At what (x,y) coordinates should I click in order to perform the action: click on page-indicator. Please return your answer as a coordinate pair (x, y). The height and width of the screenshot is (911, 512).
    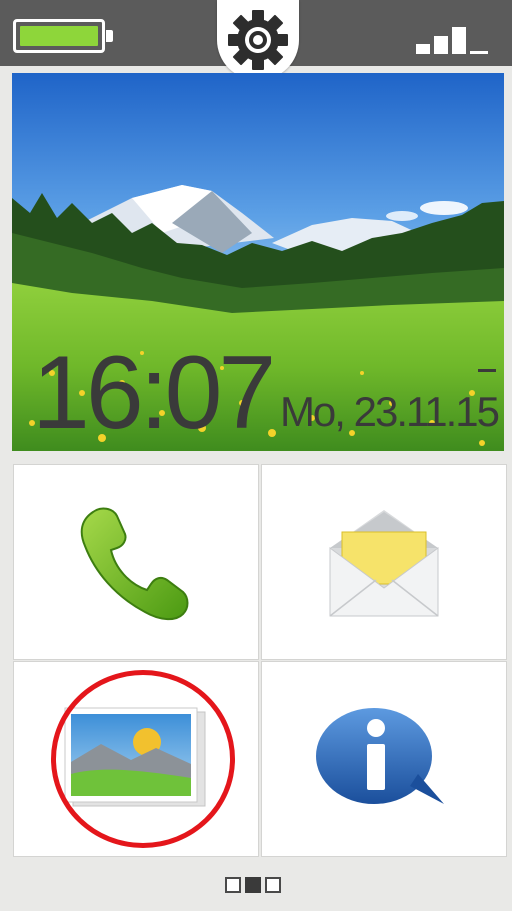
    Looking at the image, I should click on (253, 886).